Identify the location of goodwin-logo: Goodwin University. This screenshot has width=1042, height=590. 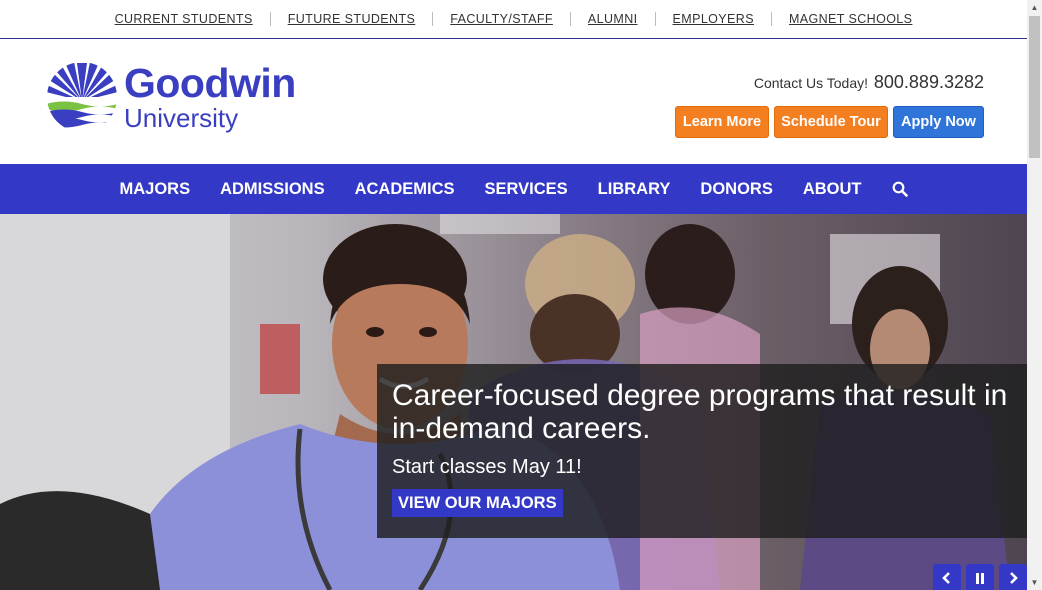
(171, 97).